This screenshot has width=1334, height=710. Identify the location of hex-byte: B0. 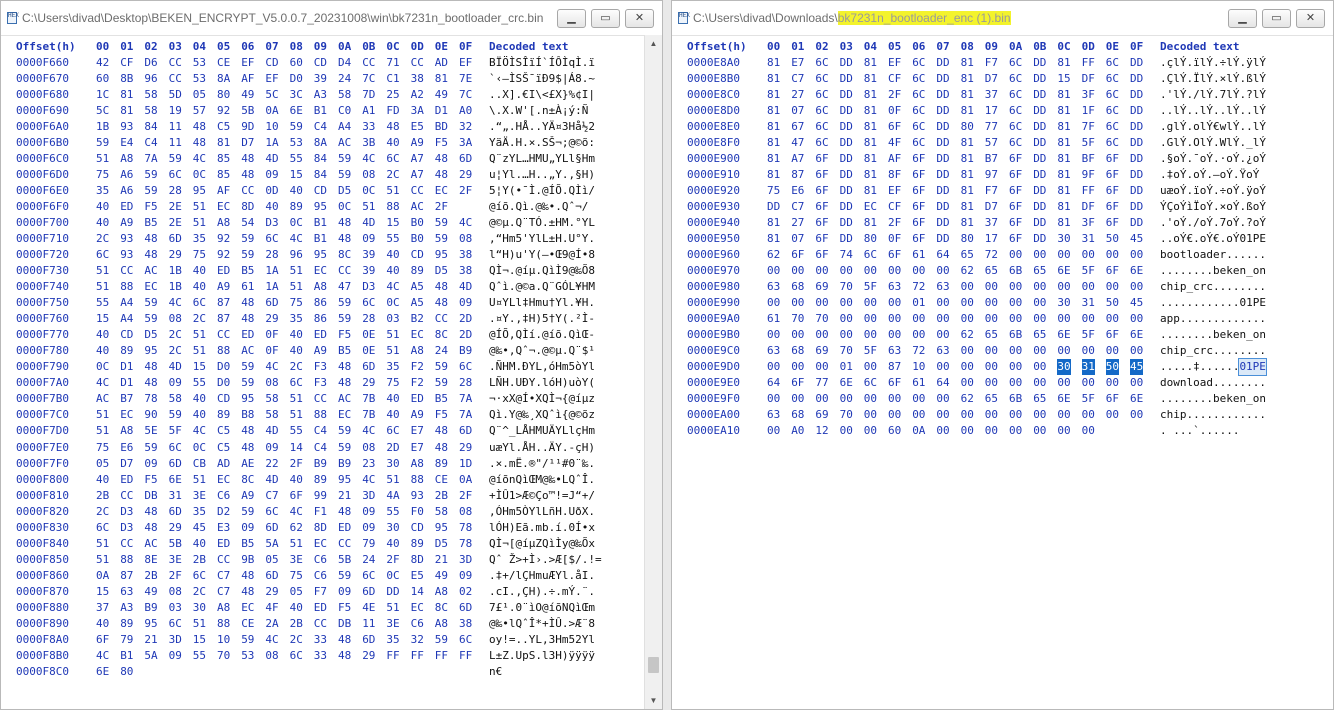
(417, 223).